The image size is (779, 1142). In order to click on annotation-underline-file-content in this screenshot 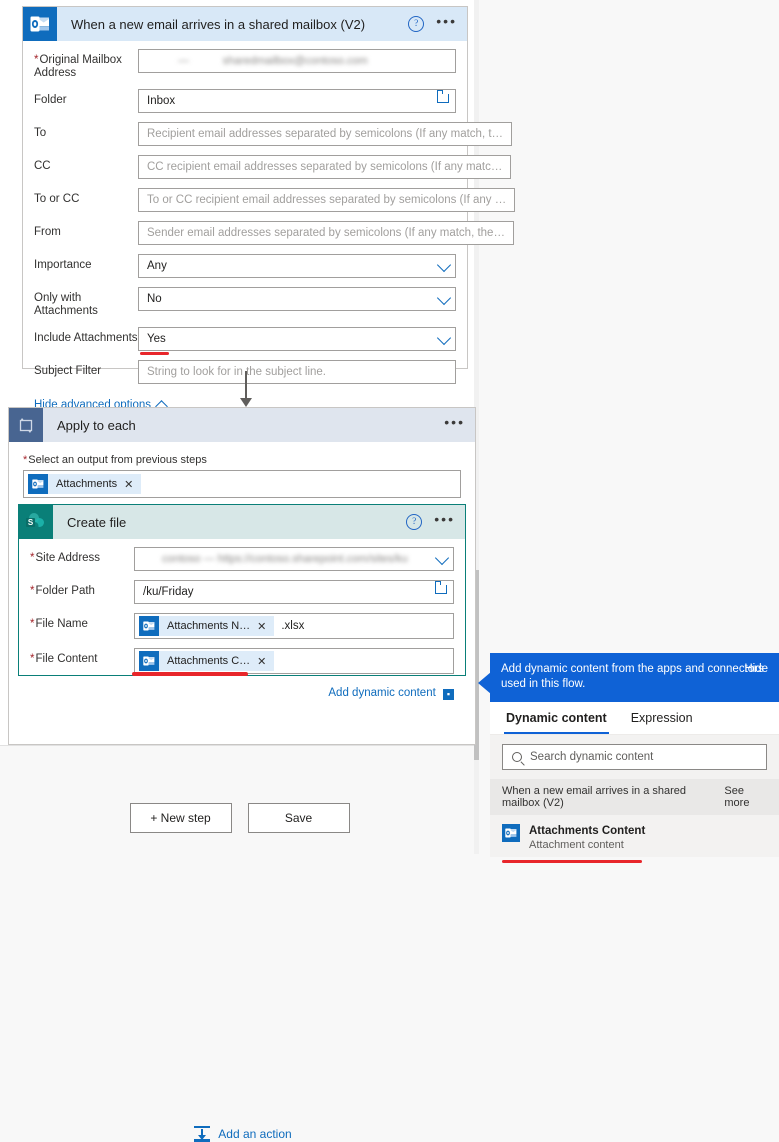, I will do `click(190, 674)`.